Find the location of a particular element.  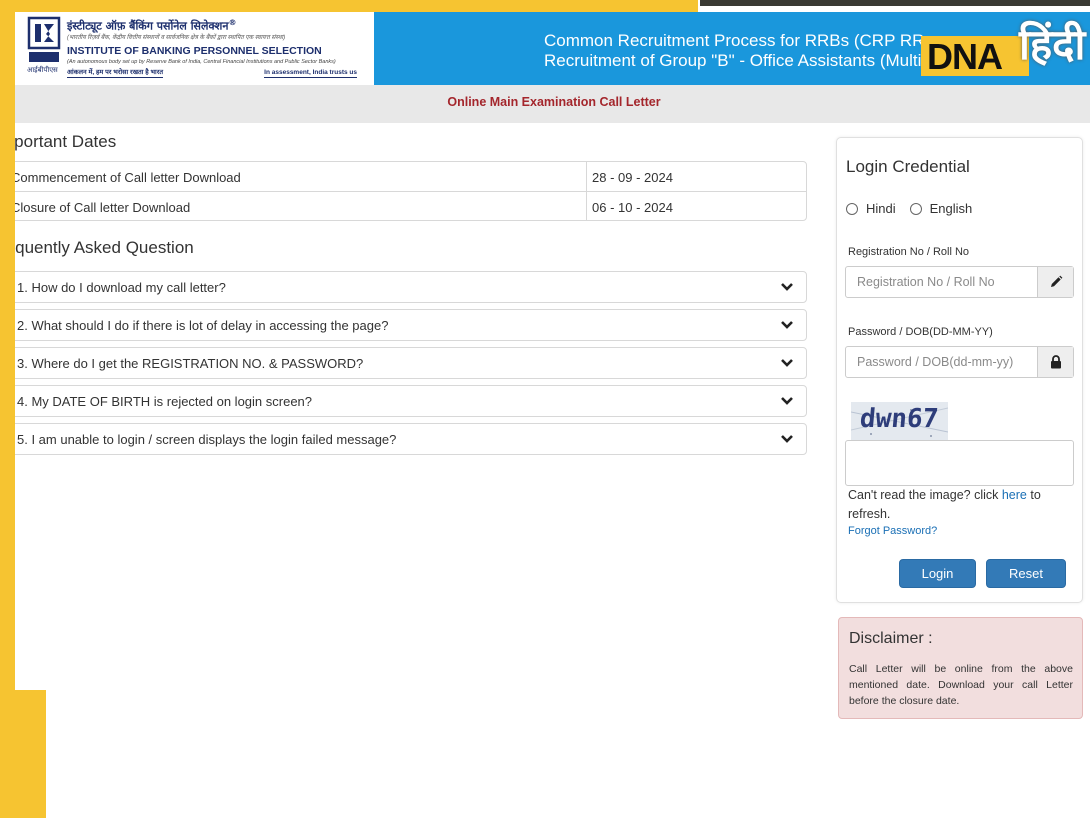

radio-english is located at coordinates (915, 208).